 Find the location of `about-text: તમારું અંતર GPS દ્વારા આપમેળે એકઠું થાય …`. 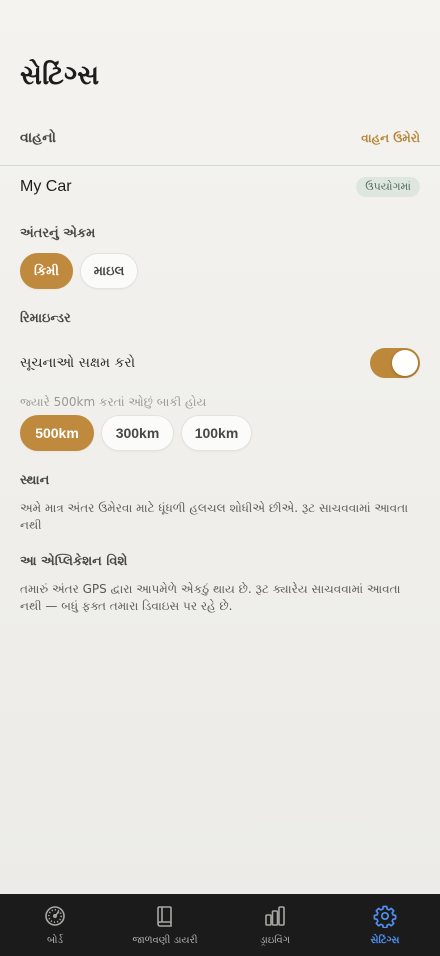

about-text: તમારું અંતર GPS દ્વારા આપમેળે એકઠું થાય … is located at coordinates (210, 597).